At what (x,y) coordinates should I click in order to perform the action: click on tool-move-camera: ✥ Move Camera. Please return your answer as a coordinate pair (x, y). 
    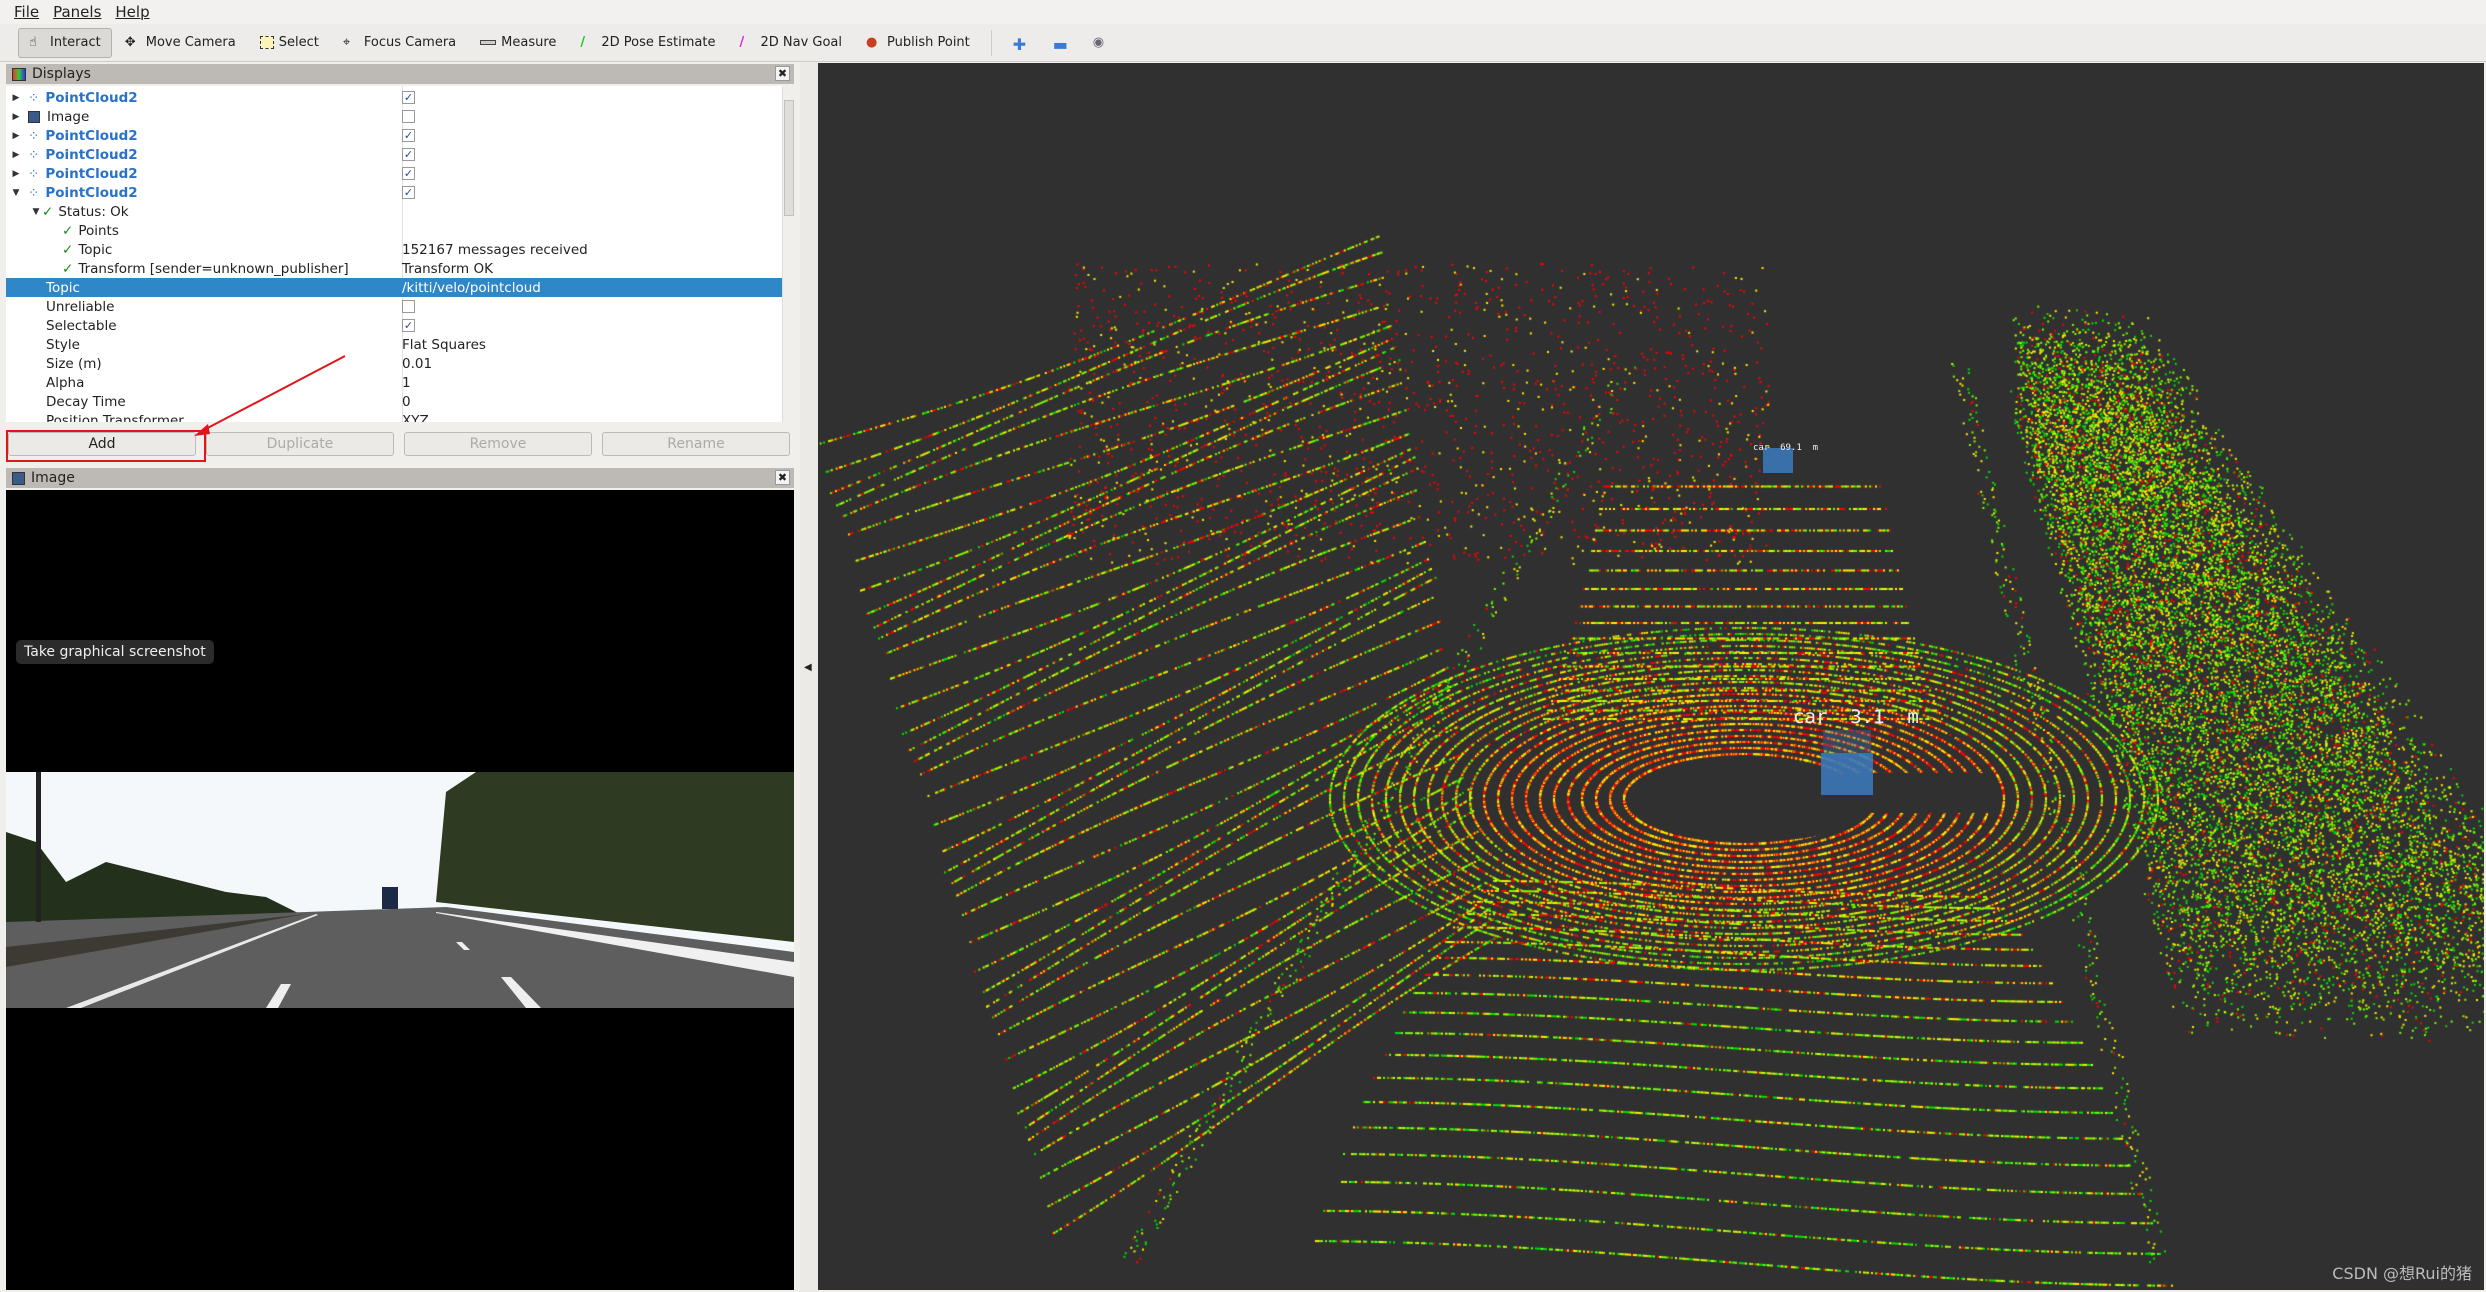
    Looking at the image, I should click on (180, 43).